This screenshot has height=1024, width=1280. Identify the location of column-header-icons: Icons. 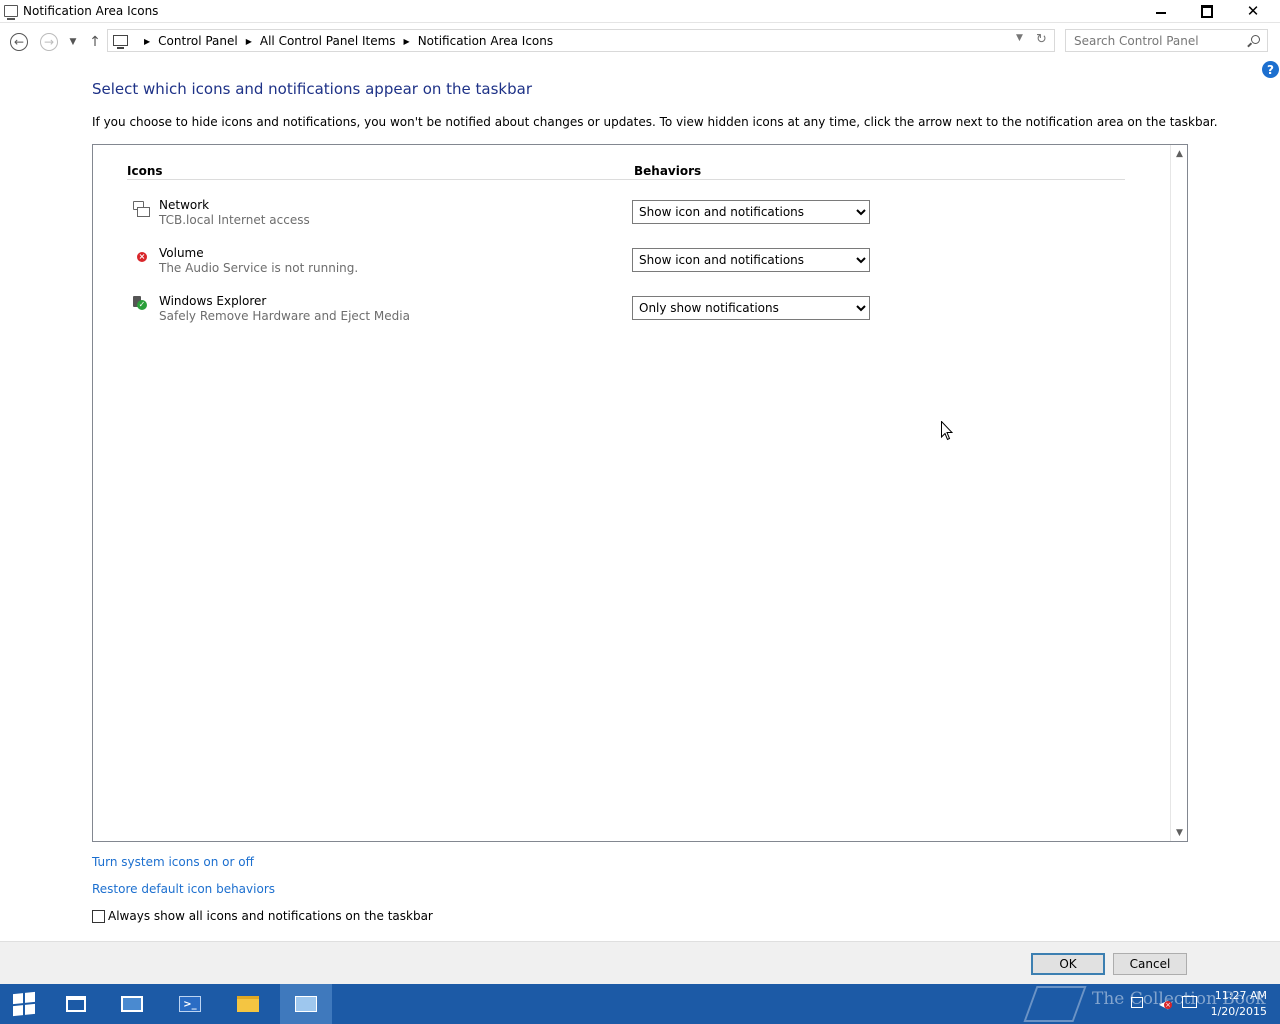
(145, 171).